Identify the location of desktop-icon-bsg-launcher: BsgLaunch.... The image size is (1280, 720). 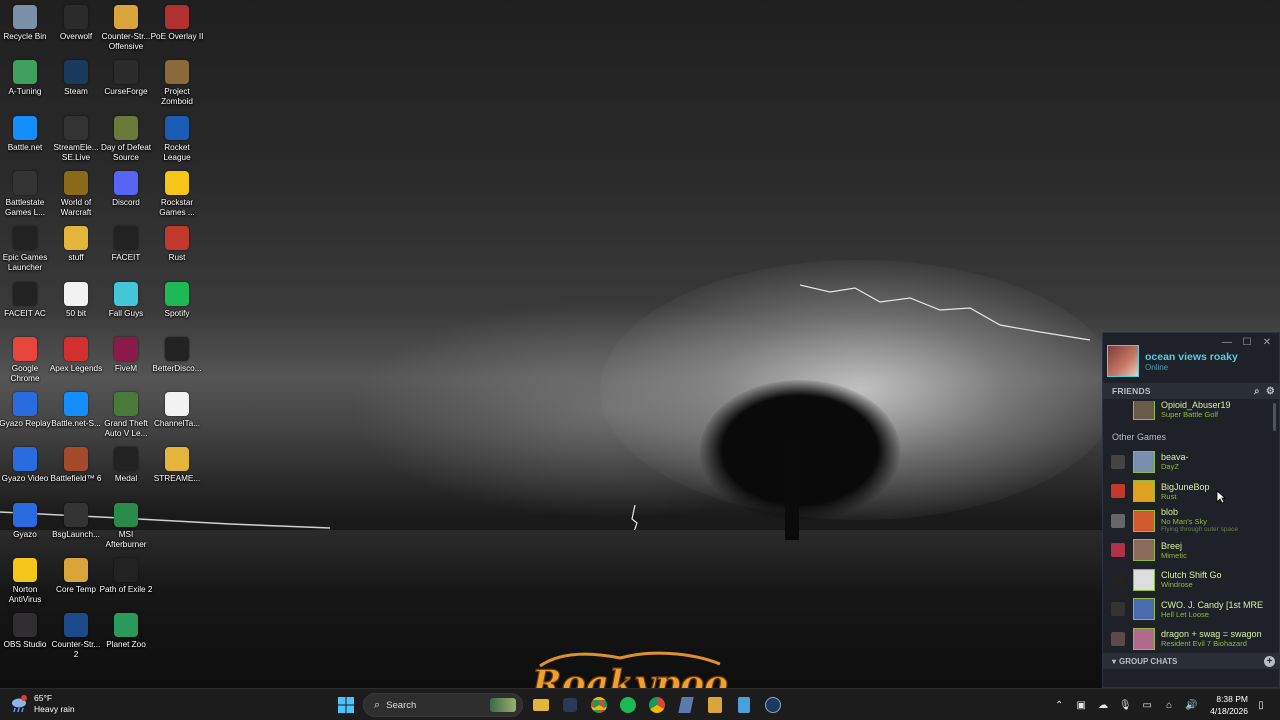
(76, 521).